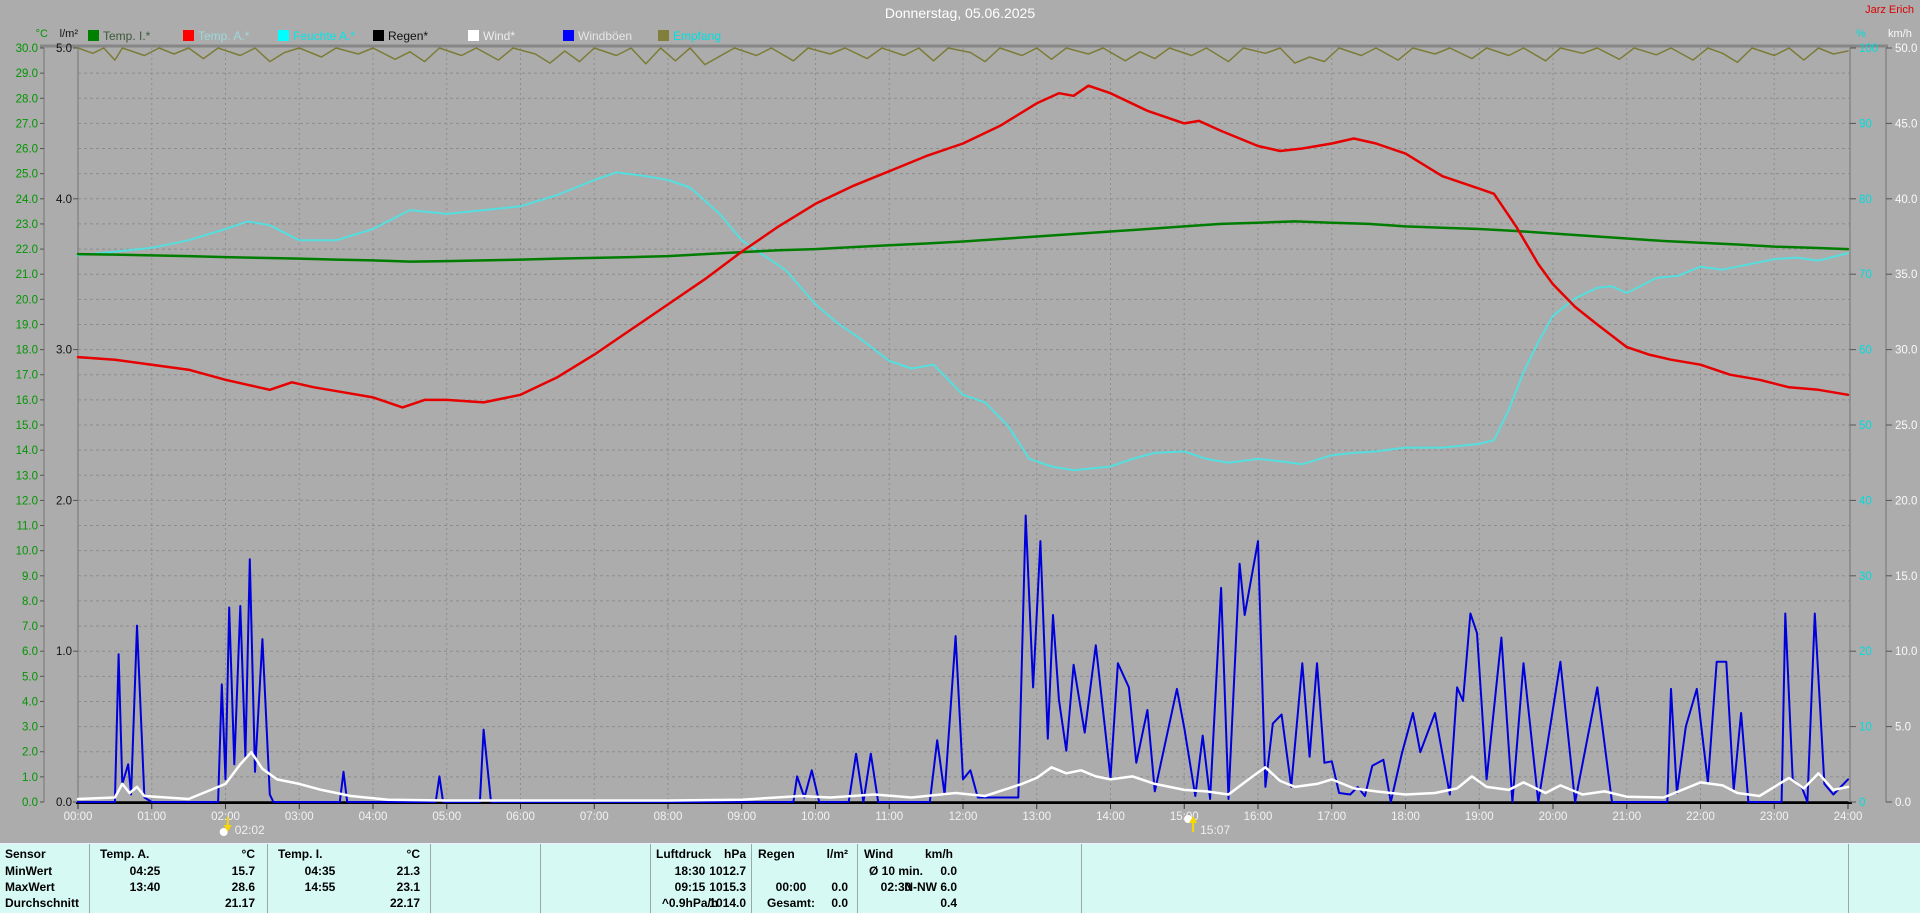  Describe the element at coordinates (30, 887) in the screenshot. I see `table-row-label: MaxWert` at that location.